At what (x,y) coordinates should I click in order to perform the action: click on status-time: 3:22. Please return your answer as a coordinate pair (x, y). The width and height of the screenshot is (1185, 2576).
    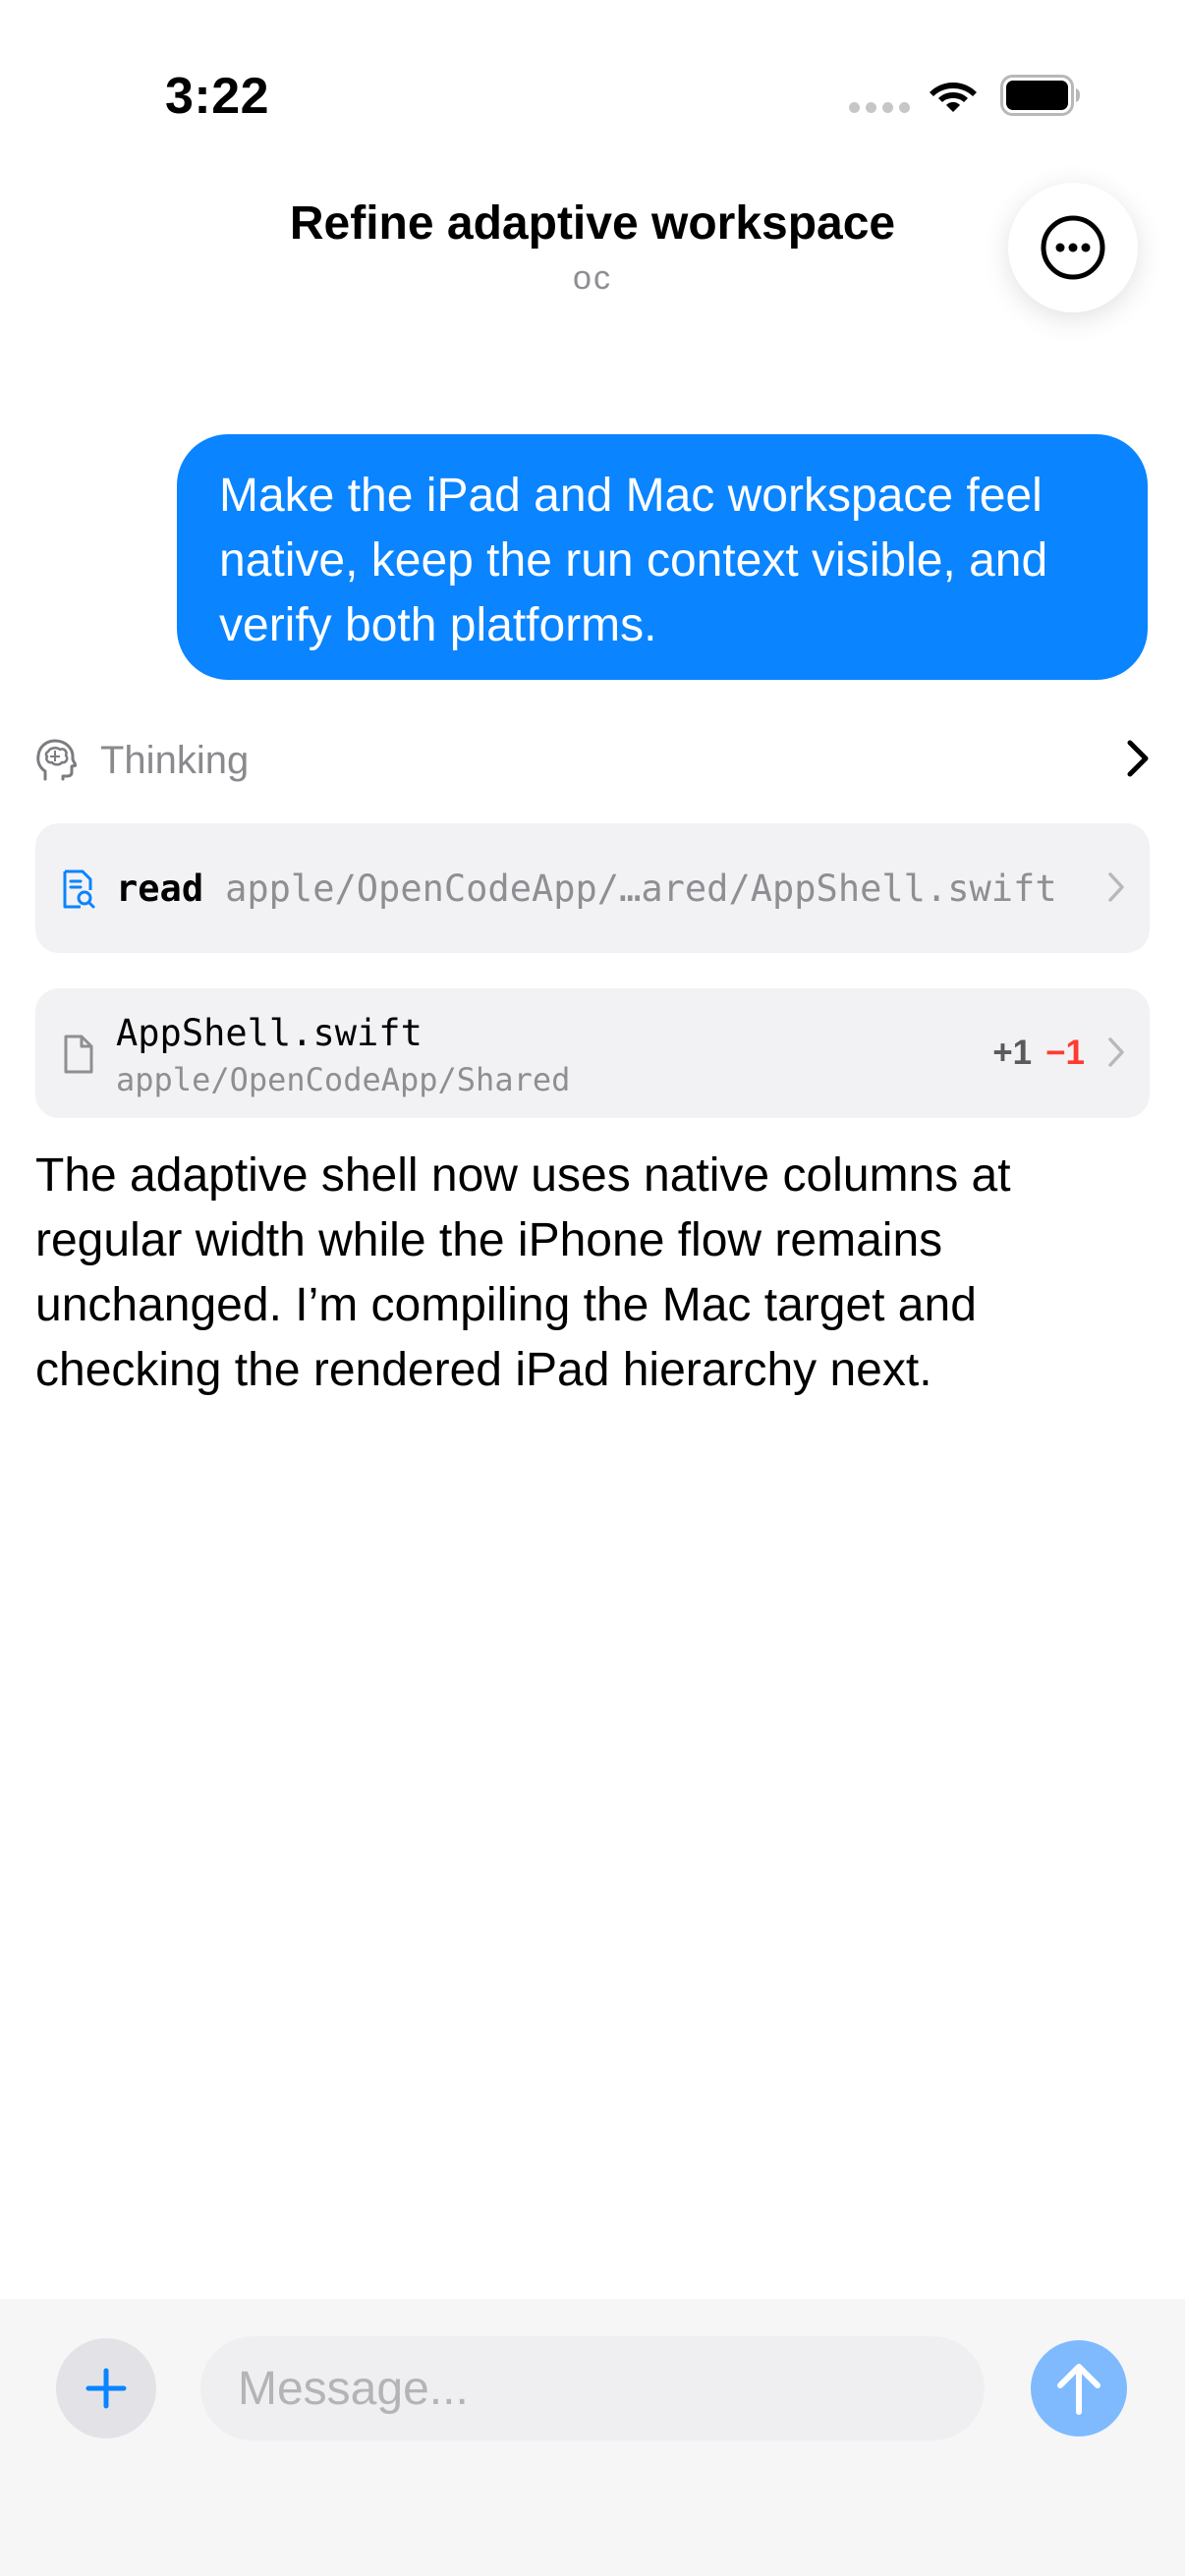
    Looking at the image, I should click on (217, 96).